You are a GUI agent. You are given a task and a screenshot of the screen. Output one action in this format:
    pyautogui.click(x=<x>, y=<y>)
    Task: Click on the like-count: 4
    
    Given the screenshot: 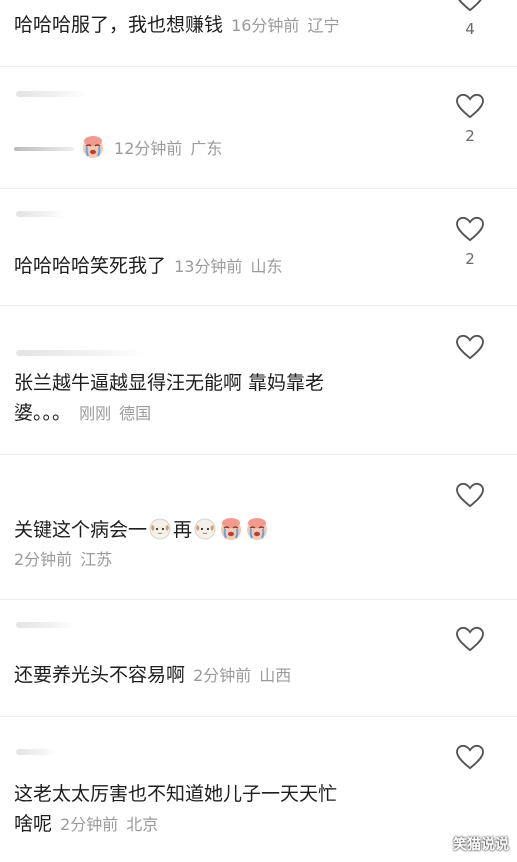 What is the action you would take?
    pyautogui.click(x=470, y=29)
    